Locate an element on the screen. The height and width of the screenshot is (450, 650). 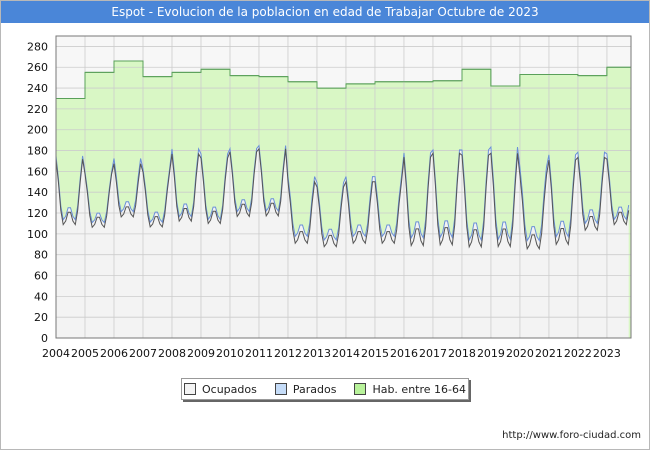
y-tick-label: 240 is located at coordinates (37, 88).